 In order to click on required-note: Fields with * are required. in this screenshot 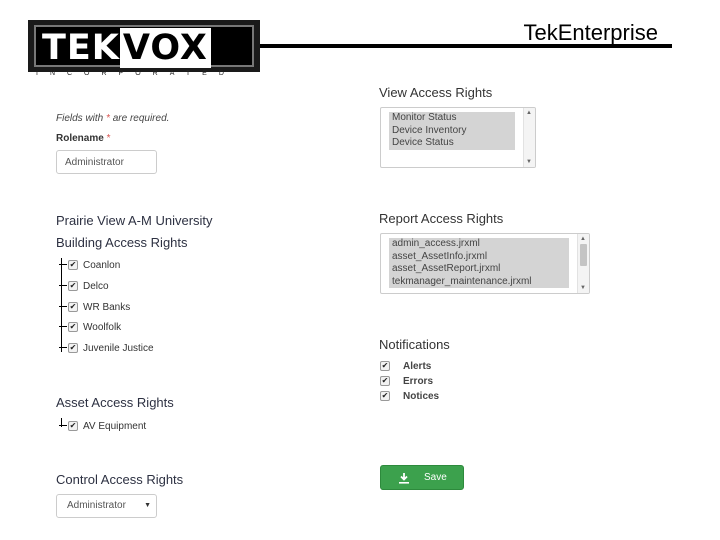, I will do `click(113, 118)`.